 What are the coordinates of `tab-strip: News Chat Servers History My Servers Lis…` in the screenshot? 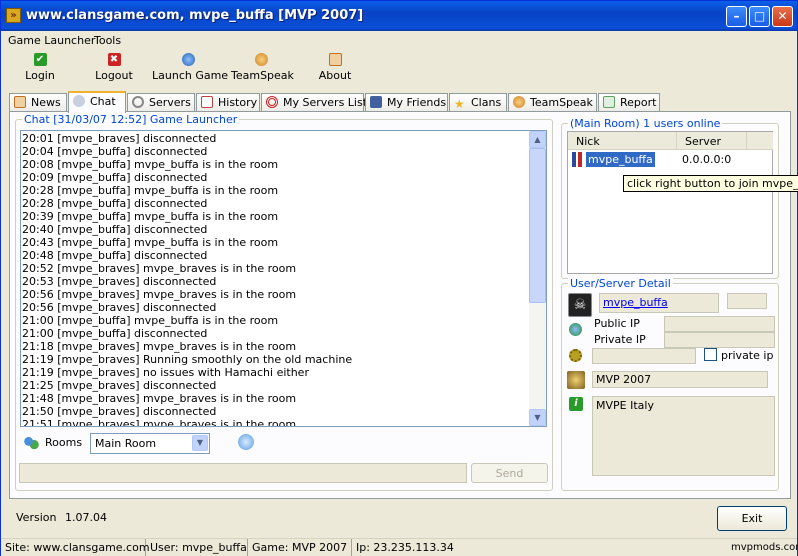 It's located at (399, 102).